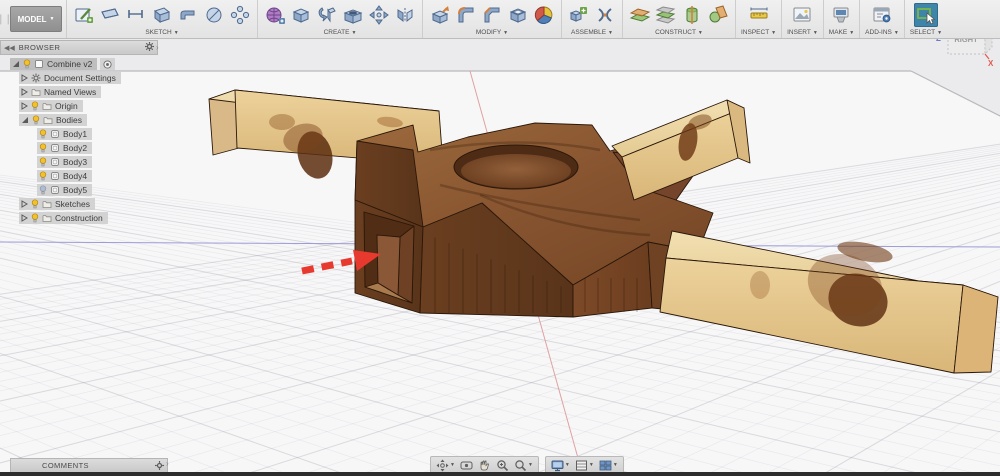 The height and width of the screenshot is (476, 1000). What do you see at coordinates (841, 15) in the screenshot?
I see `make-print-icon` at bounding box center [841, 15].